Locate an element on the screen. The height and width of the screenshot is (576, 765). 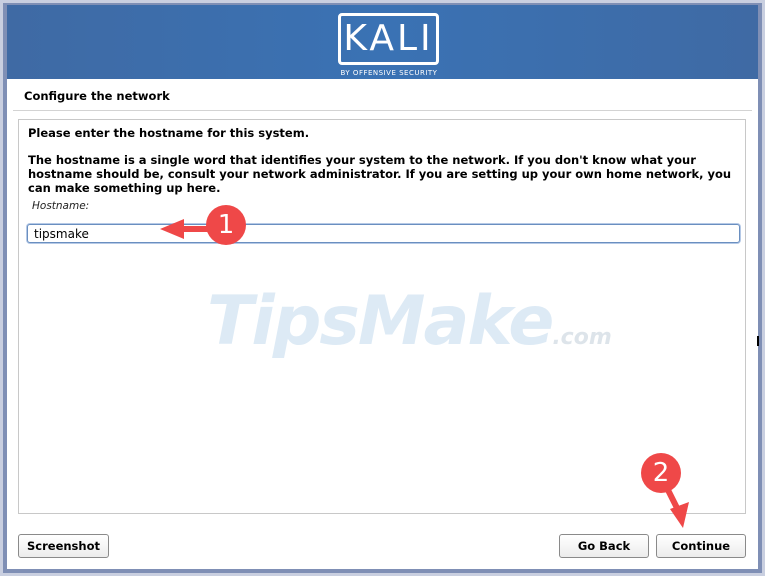
step-1-marker: 1 is located at coordinates (226, 225).